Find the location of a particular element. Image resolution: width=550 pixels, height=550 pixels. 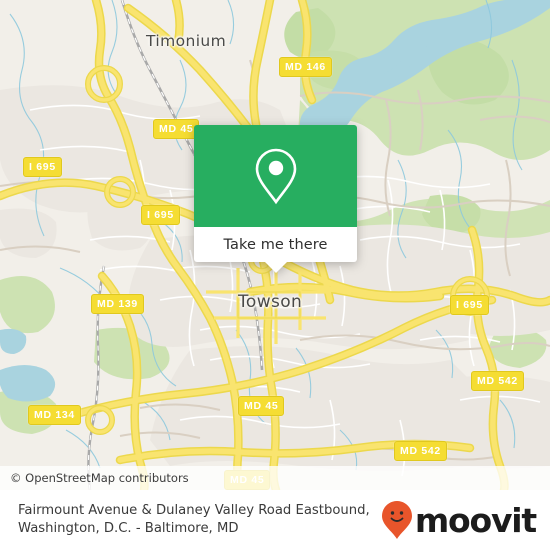

take-me-there-button: Take me there is located at coordinates (275, 245).